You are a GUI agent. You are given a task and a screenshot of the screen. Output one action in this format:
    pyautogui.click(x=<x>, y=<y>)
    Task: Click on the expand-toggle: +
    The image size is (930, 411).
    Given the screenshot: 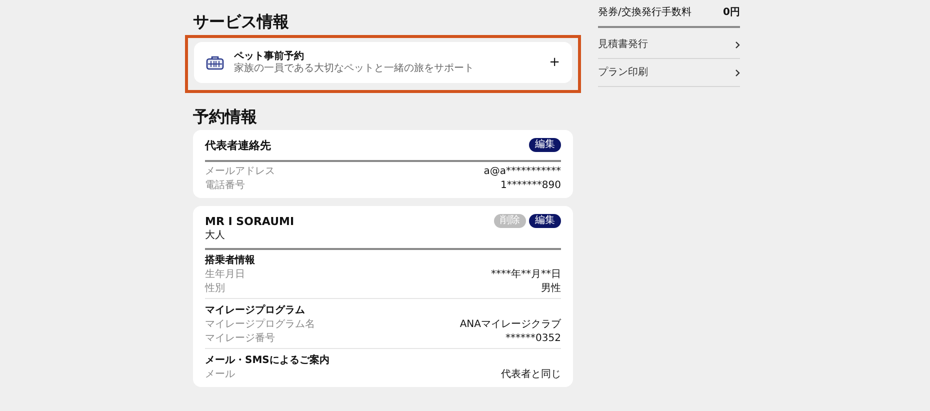 What is the action you would take?
    pyautogui.click(x=554, y=62)
    